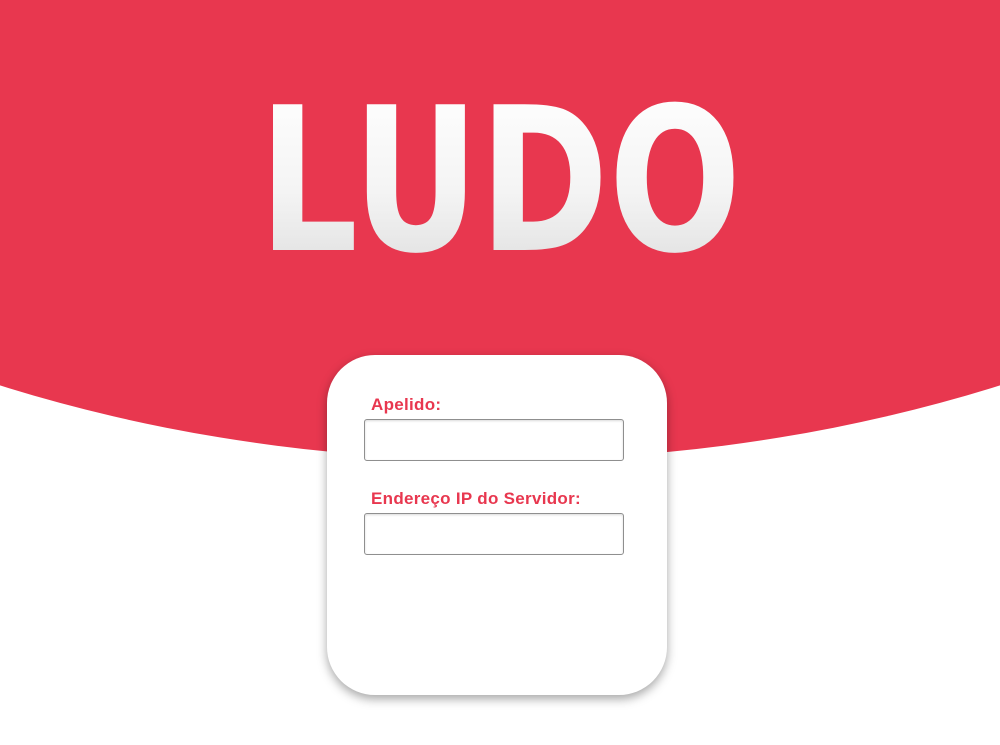 The height and width of the screenshot is (745, 1000). Describe the element at coordinates (476, 498) in the screenshot. I see `server-ip-label: Endereço IP do Servidor:` at that location.